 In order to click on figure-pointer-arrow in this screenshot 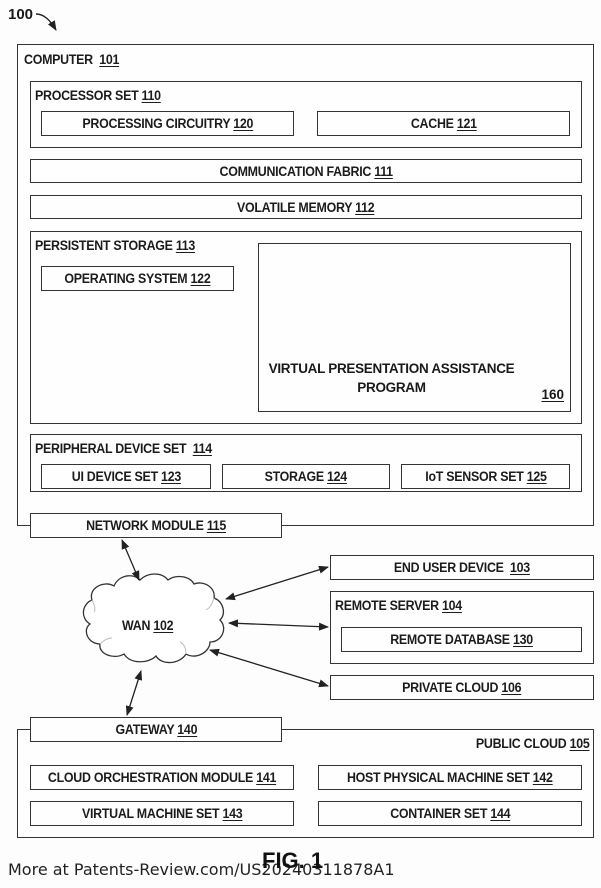, I will do `click(46, 22)`.